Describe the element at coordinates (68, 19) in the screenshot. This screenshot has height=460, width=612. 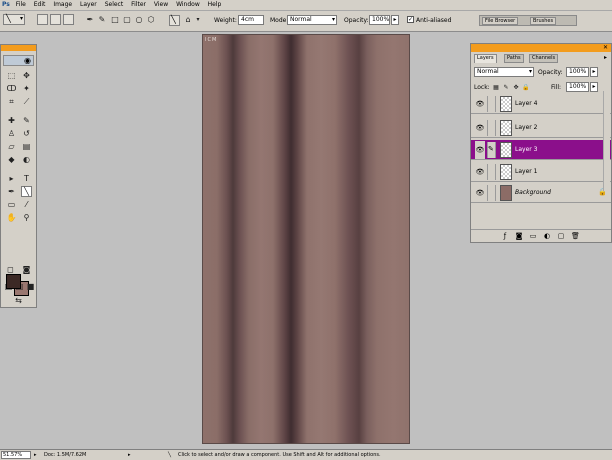
I see `fill-pixels-button` at that location.